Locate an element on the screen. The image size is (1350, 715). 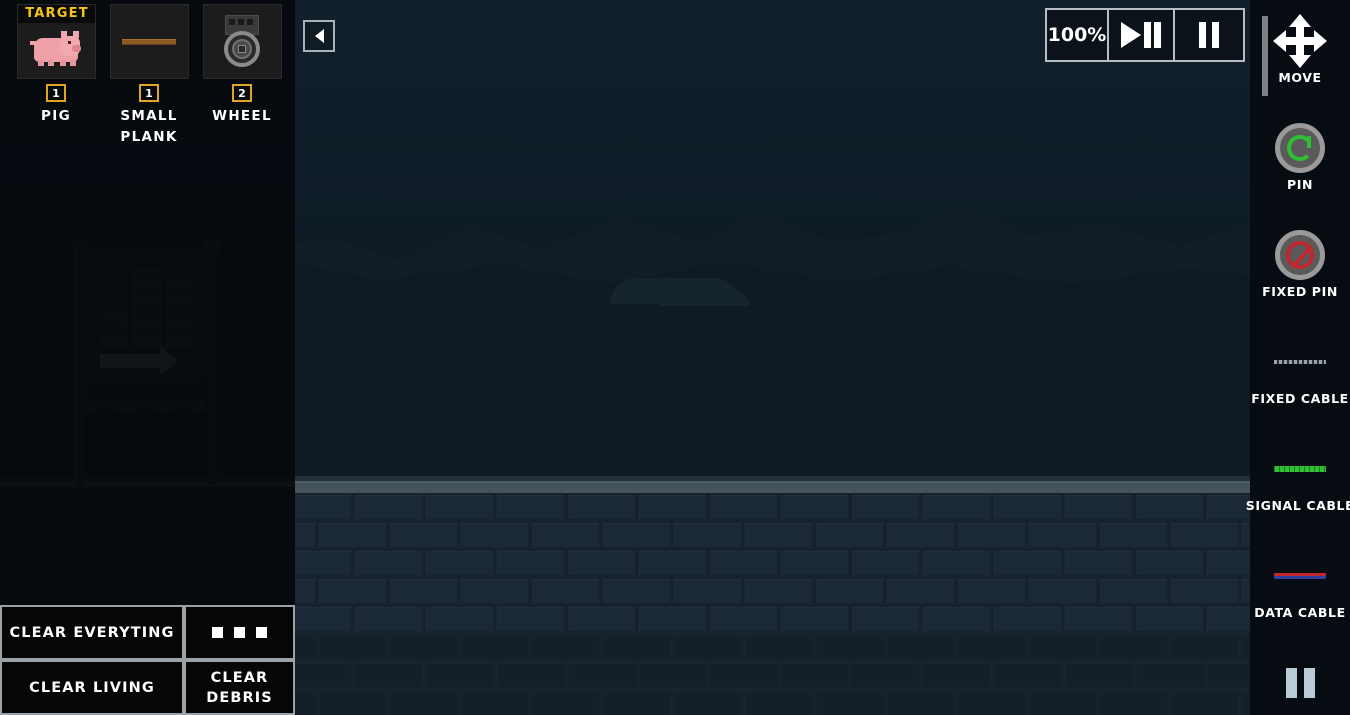
inventory-thumb-wheel is located at coordinates (242, 41).